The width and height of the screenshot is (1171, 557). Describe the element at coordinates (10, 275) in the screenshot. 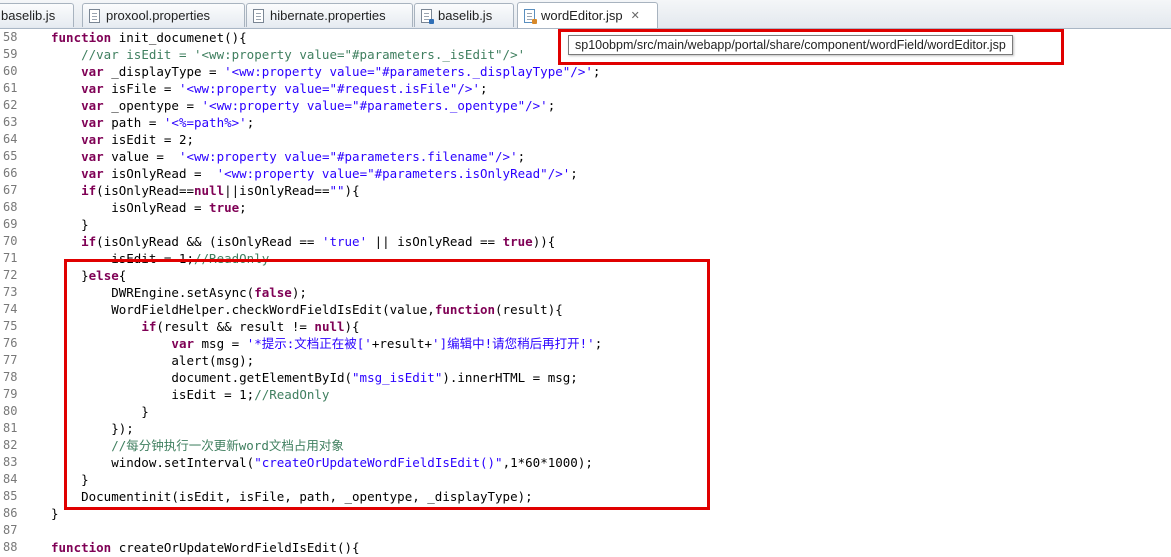

I see `line-number: 72` at that location.